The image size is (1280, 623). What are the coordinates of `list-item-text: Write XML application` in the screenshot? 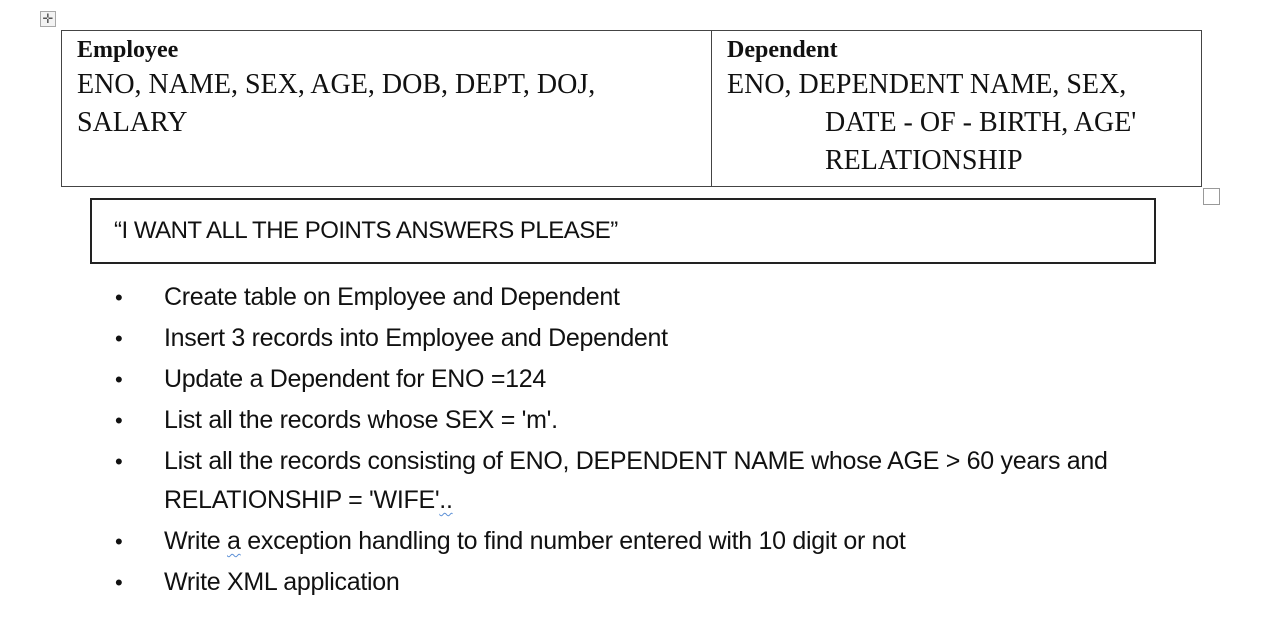 It's located at (282, 582).